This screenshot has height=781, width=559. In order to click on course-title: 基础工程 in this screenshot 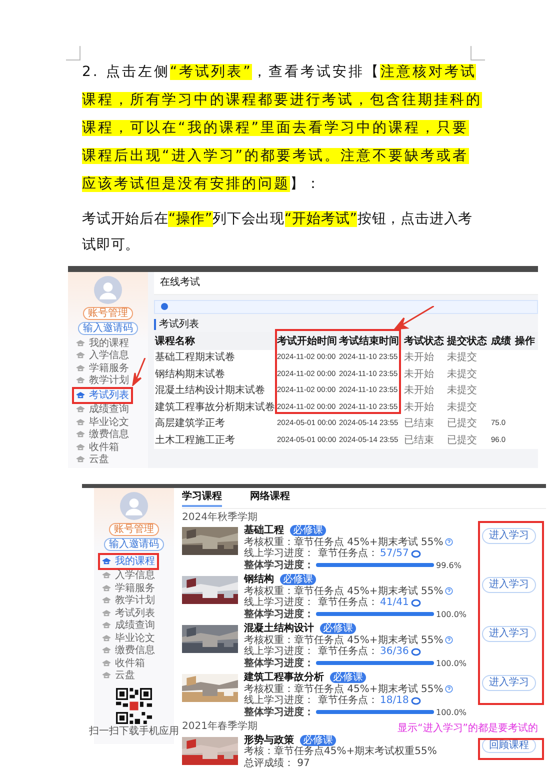, I will do `click(264, 530)`.